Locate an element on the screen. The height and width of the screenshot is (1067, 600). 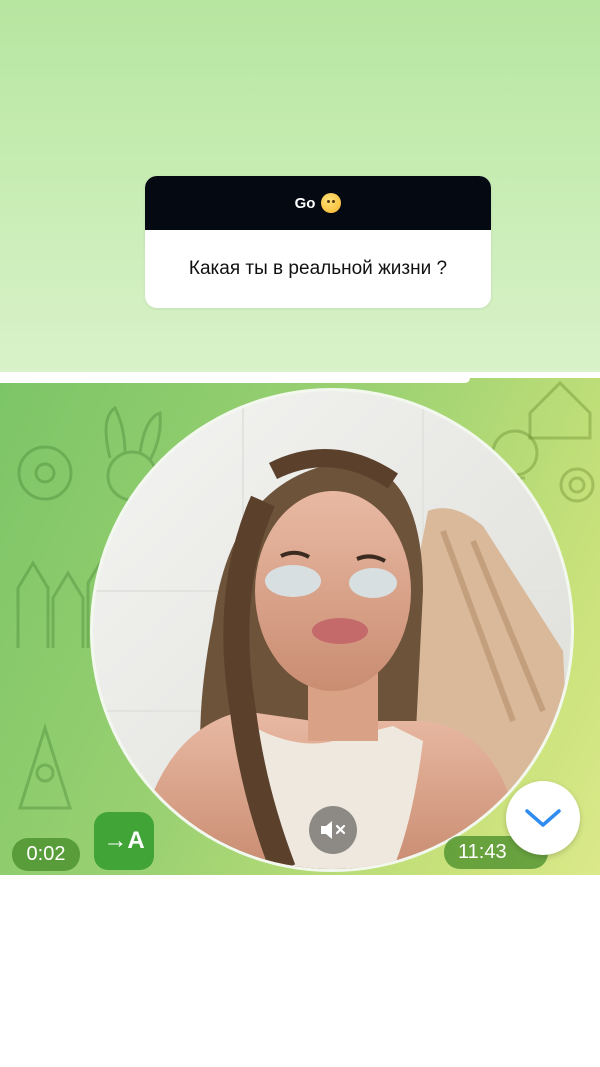
question-header: Go is located at coordinates (318, 203).